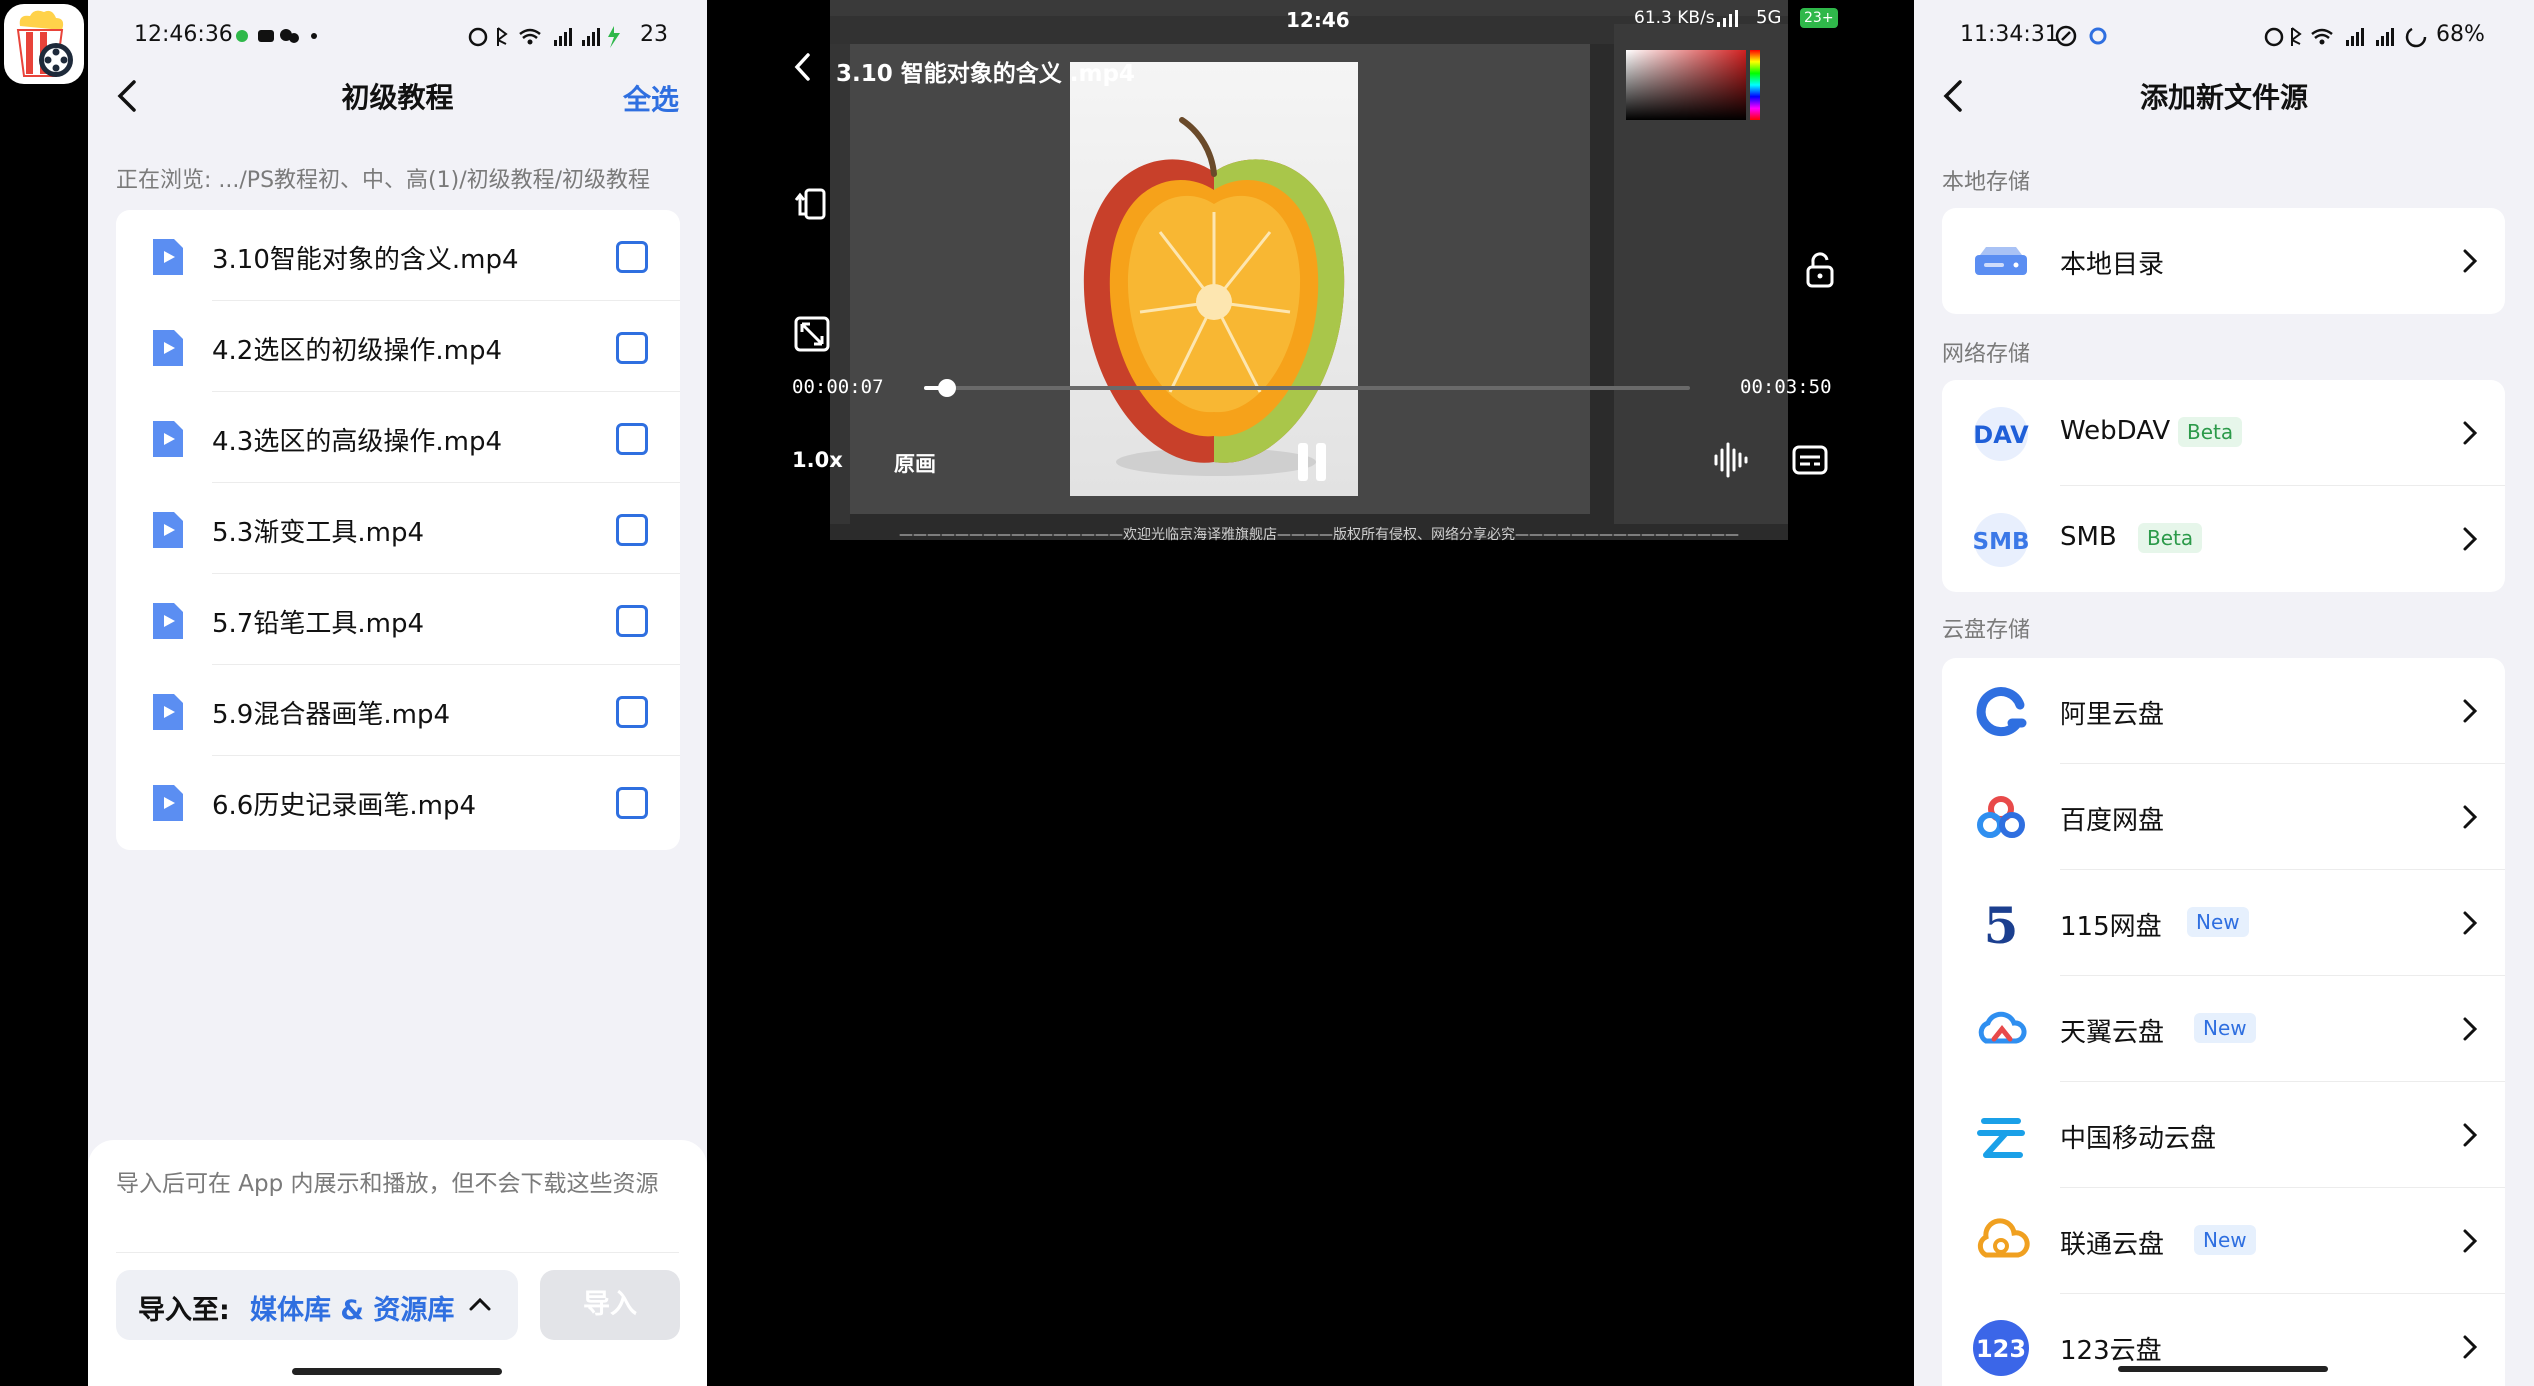  What do you see at coordinates (2223, 1340) in the screenshot?
I see `source-row-123: 123 123云盘` at bounding box center [2223, 1340].